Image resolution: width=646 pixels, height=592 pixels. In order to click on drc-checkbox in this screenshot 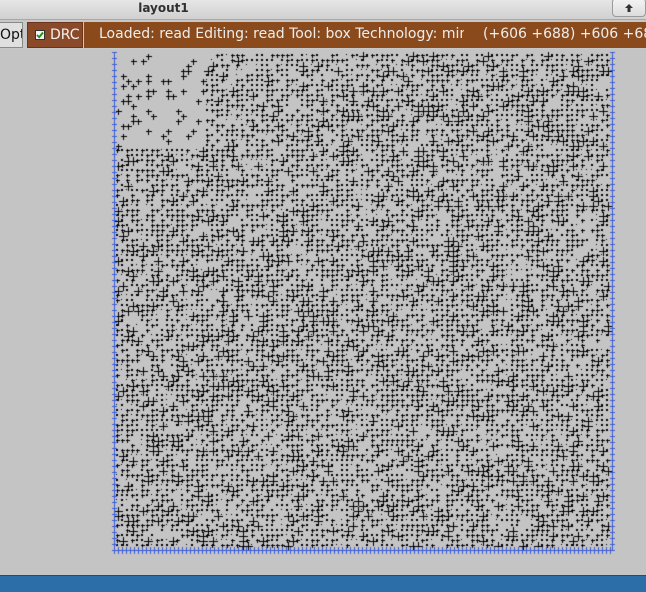, I will do `click(40, 35)`.